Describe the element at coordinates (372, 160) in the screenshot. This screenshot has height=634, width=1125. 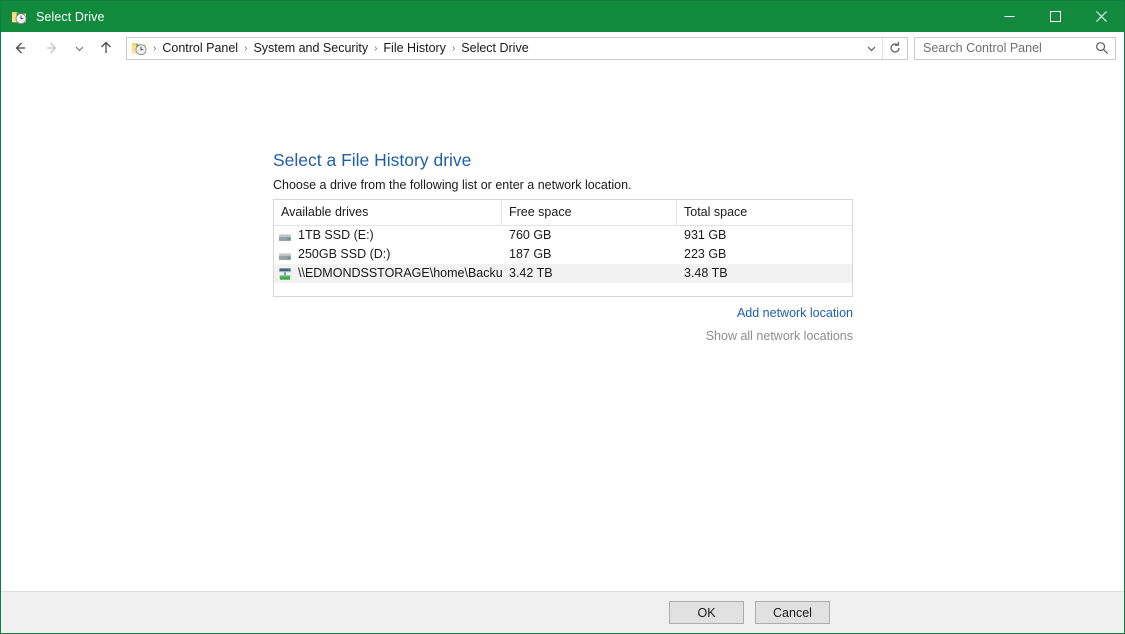
I see `page-title: Select a File History drive` at that location.